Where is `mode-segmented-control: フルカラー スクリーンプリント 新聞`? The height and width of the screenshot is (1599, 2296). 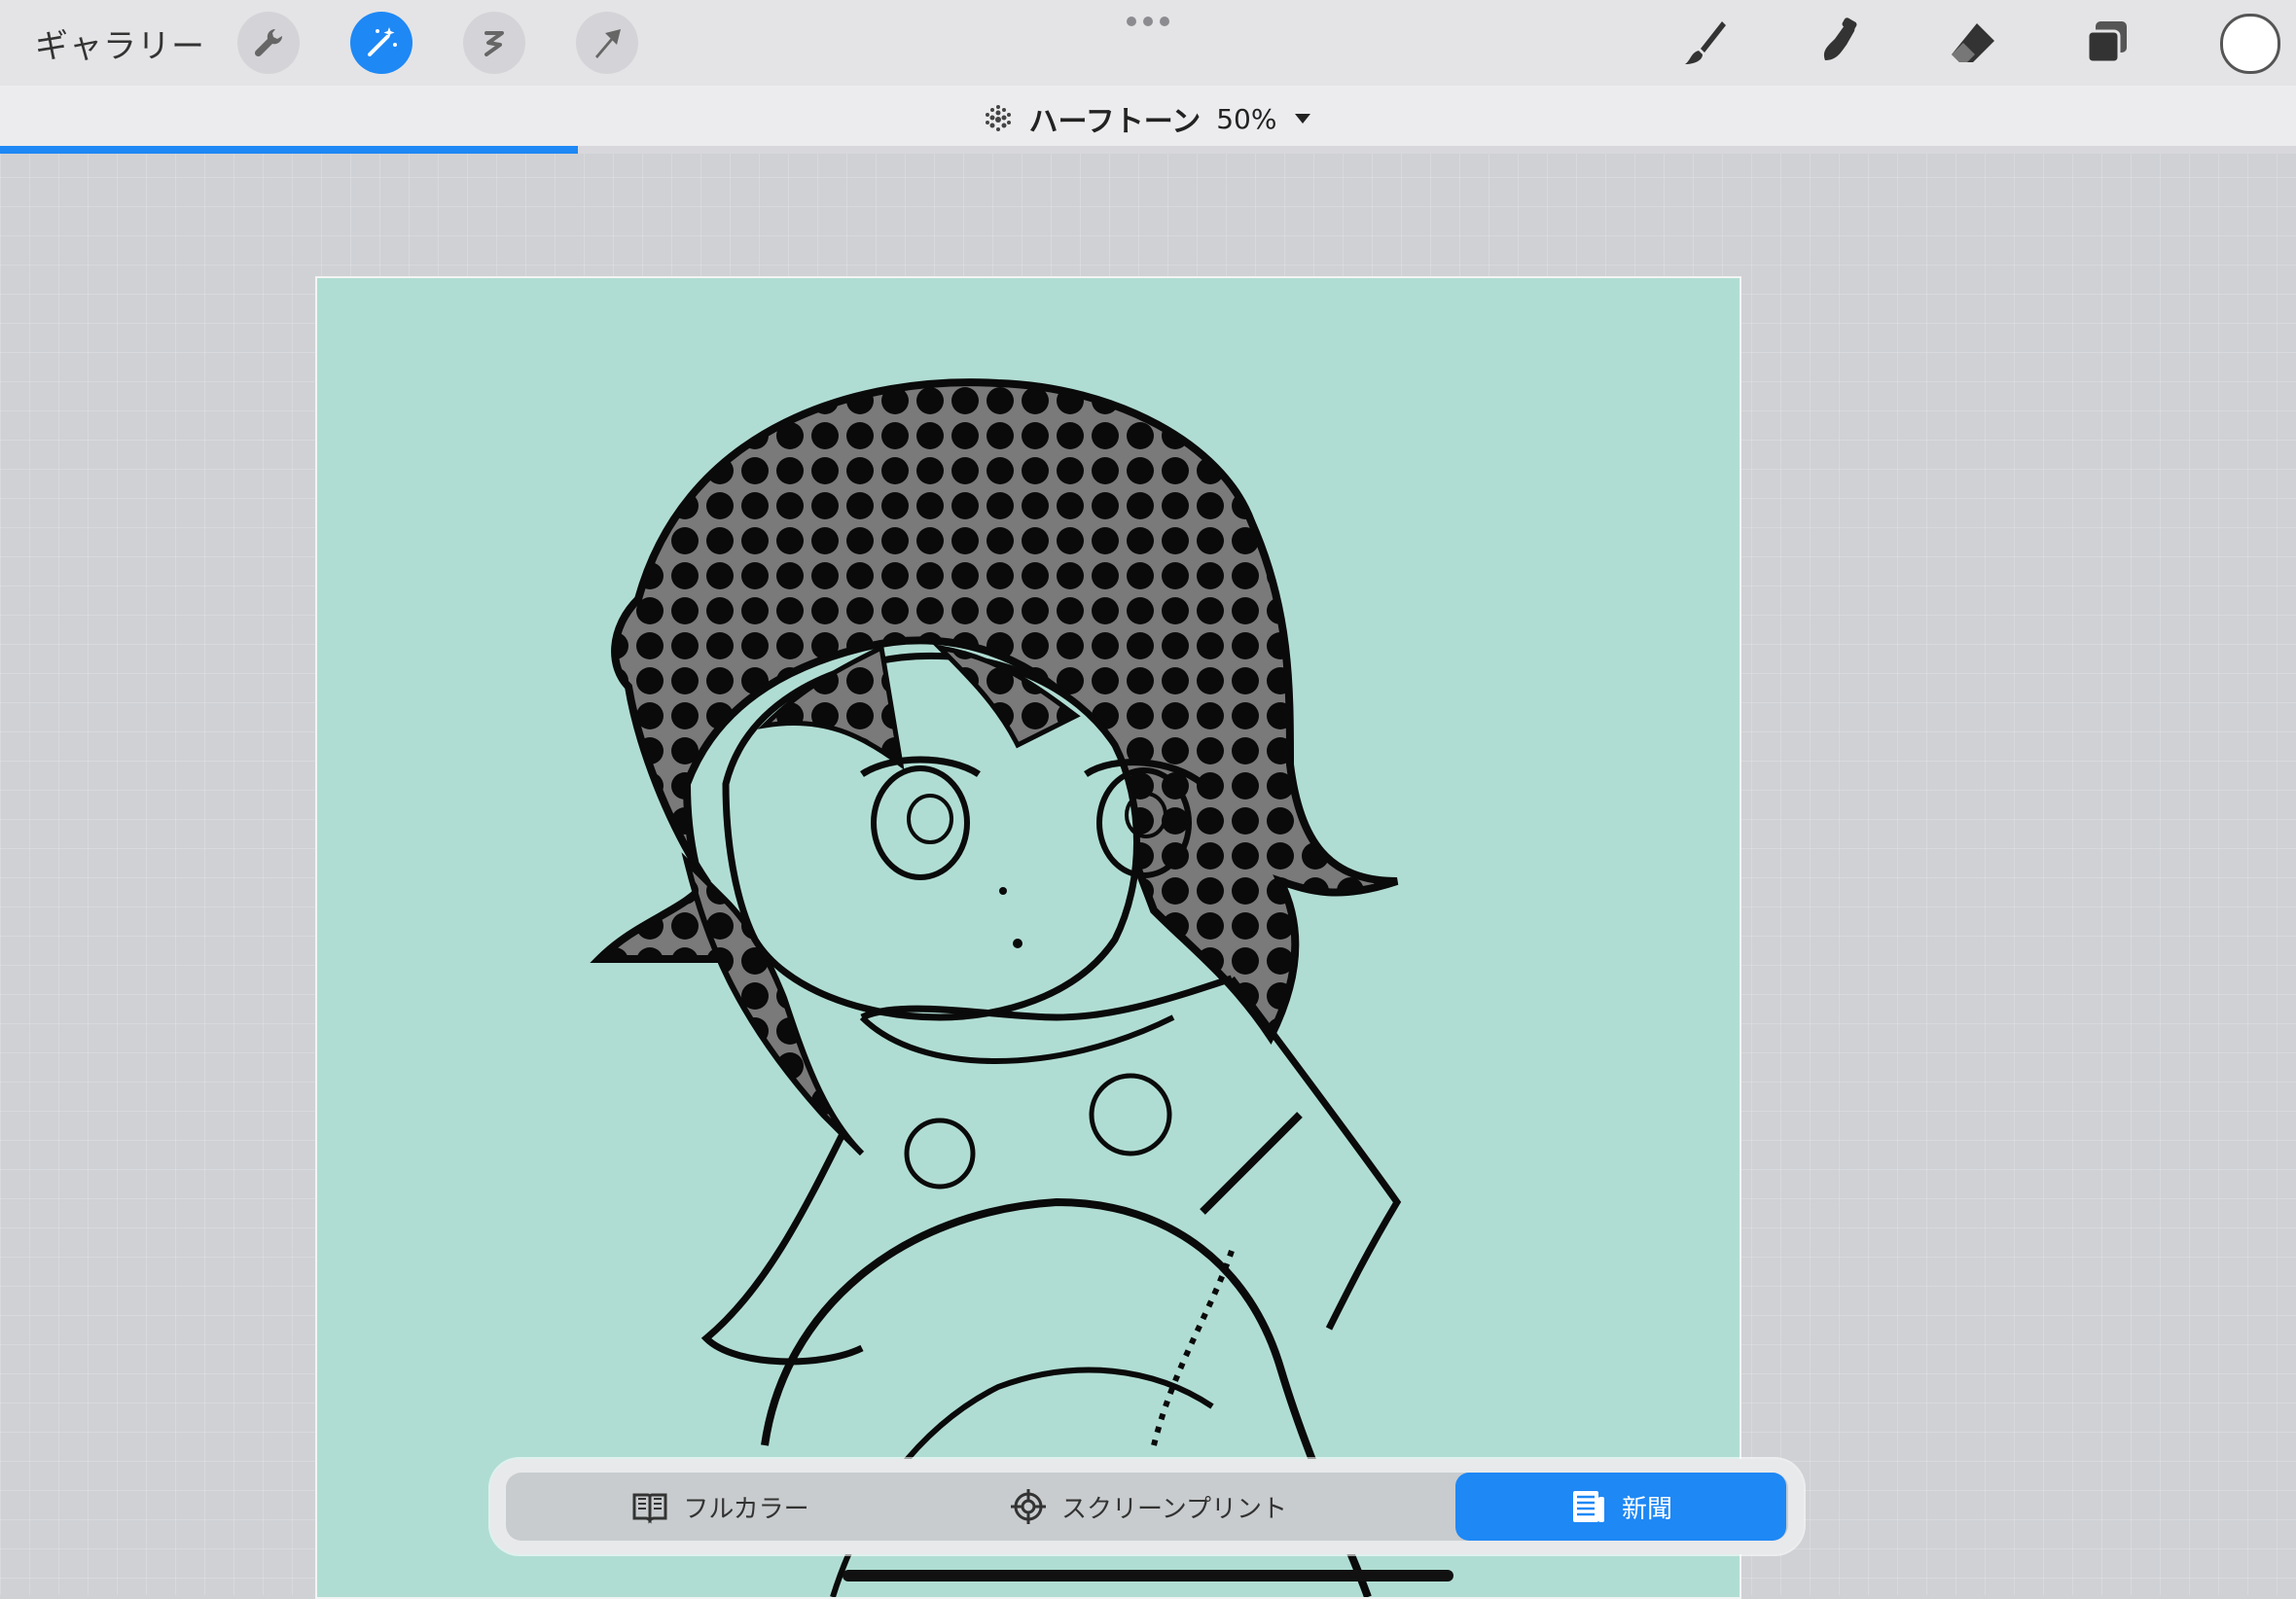
mode-segmented-control: フルカラー スクリーンプリント 新聞 is located at coordinates (1147, 1507).